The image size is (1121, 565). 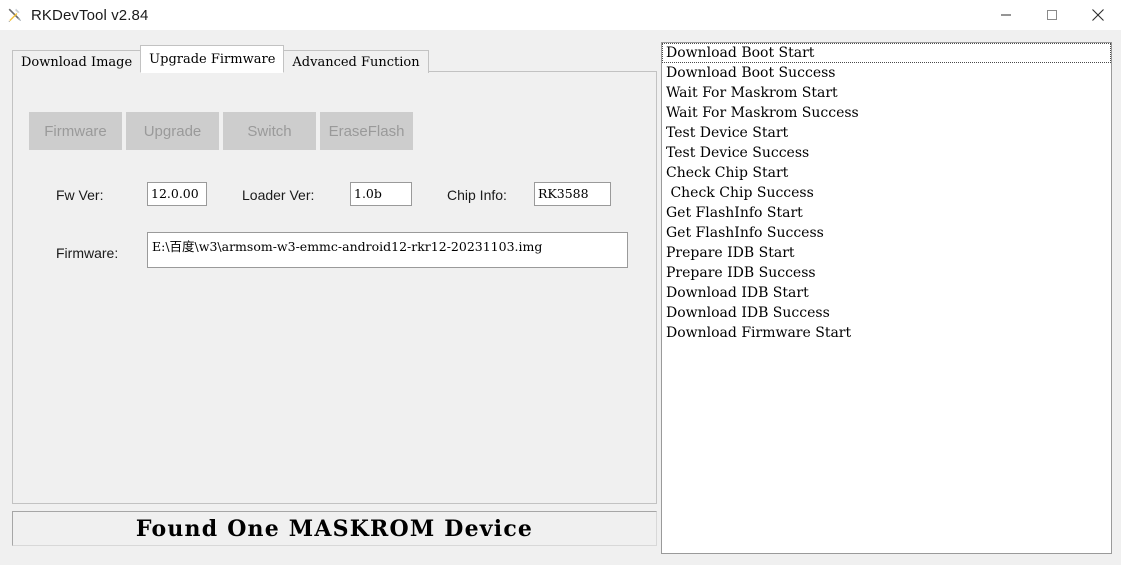 I want to click on log-row: Test Device Start, so click(x=886, y=133).